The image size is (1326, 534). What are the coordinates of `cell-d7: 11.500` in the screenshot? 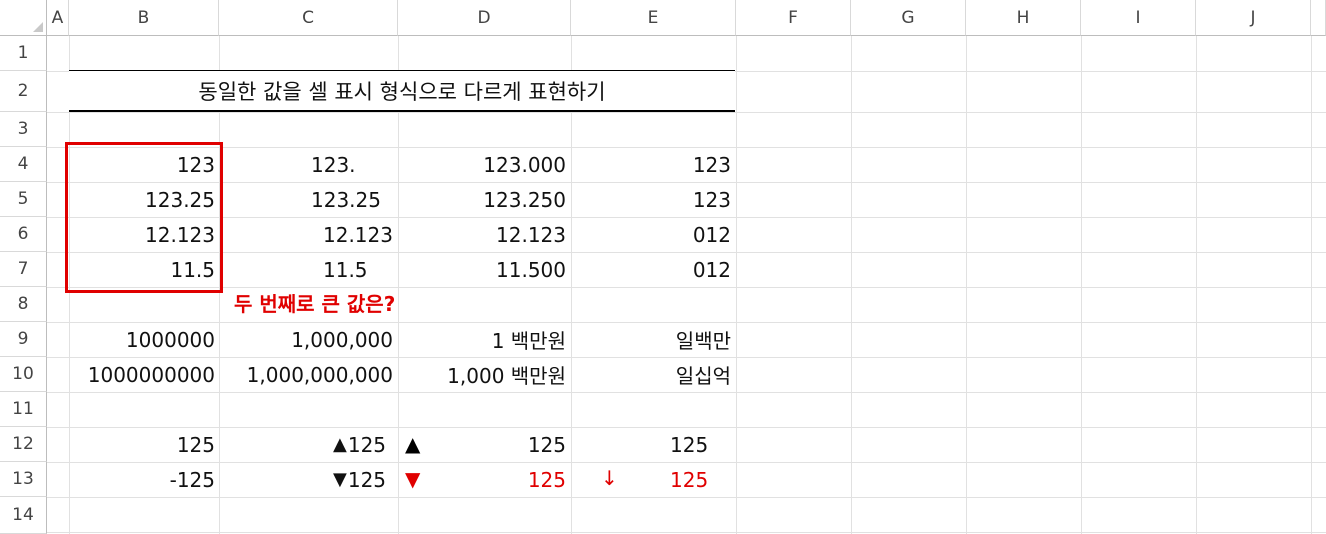 It's located at (482, 269).